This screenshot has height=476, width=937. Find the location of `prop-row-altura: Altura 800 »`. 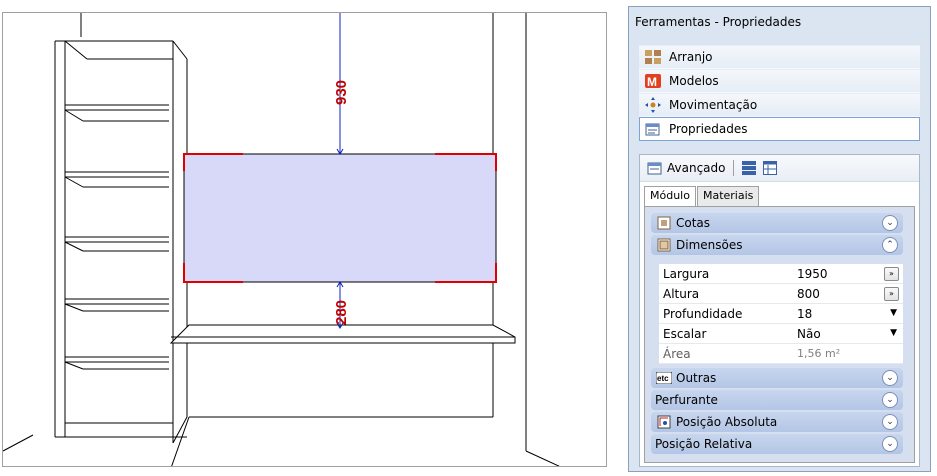

prop-row-altura: Altura 800 » is located at coordinates (781, 294).